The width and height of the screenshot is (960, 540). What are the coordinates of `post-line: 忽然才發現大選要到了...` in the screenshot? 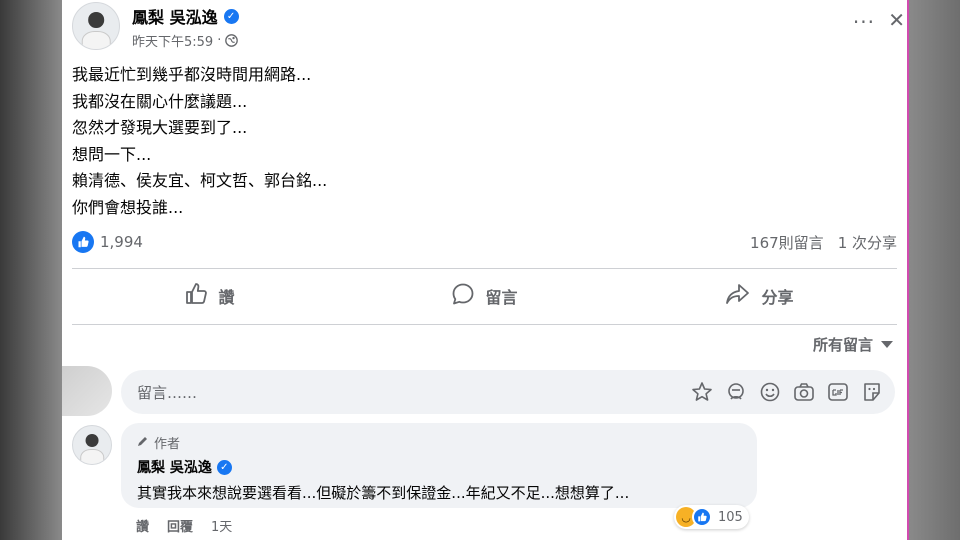 It's located at (160, 128).